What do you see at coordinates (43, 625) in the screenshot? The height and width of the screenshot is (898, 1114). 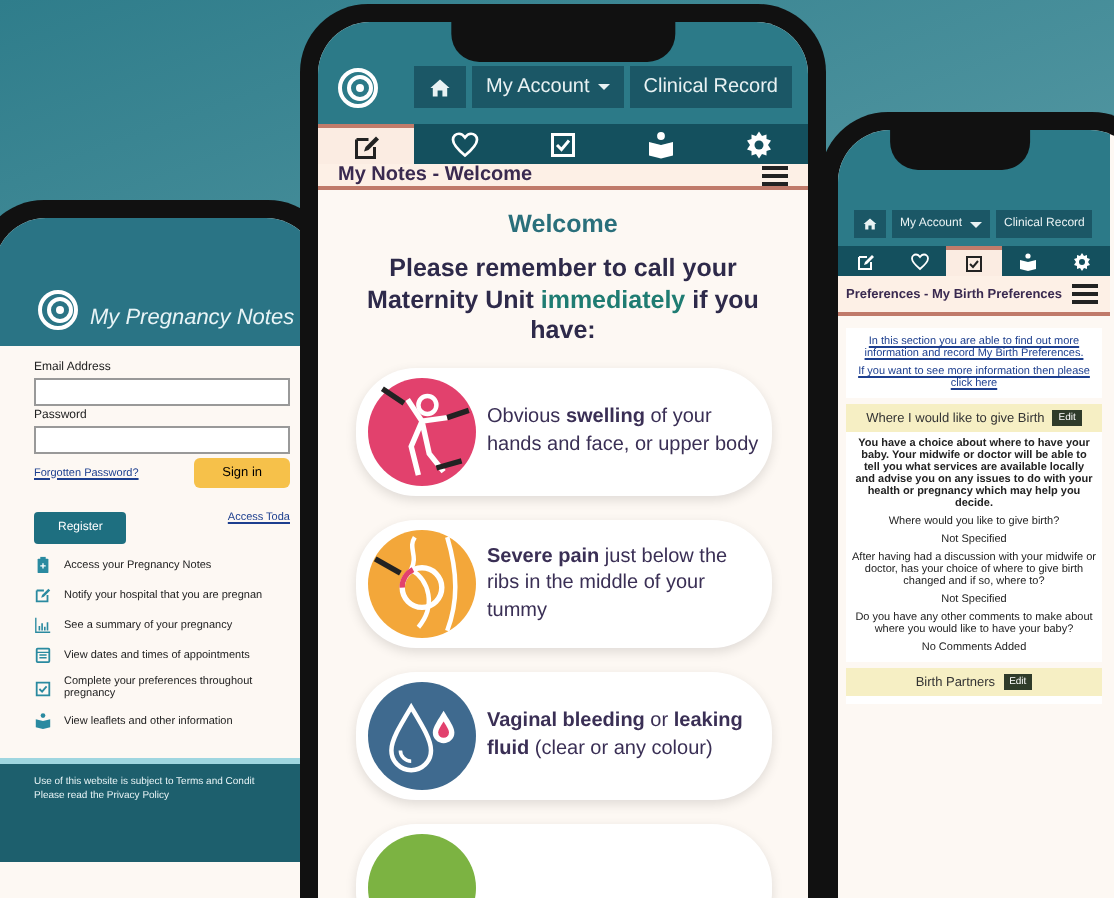 I see `bar-chart-icon` at bounding box center [43, 625].